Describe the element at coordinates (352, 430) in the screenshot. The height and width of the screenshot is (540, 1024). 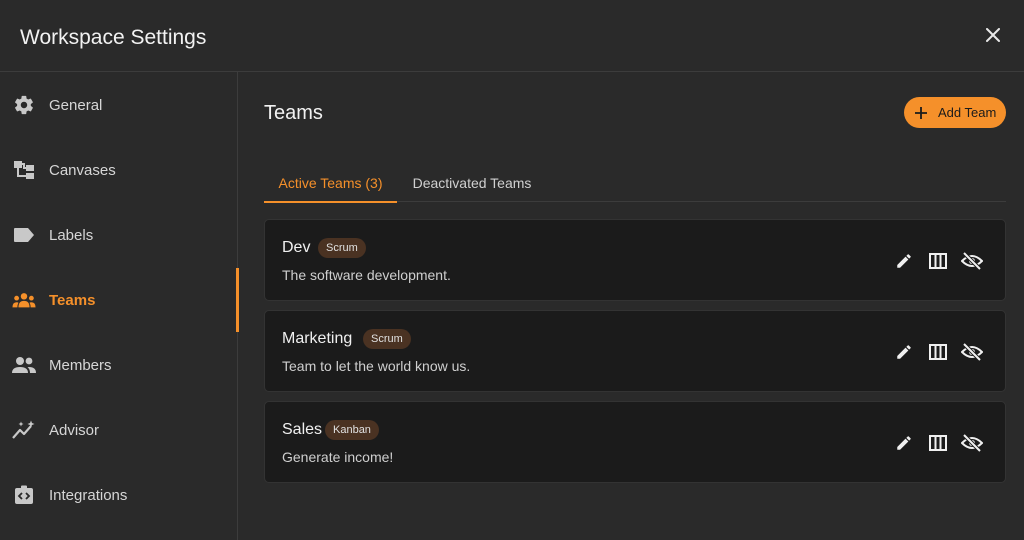
I see `team-method-badge: Kanban` at that location.